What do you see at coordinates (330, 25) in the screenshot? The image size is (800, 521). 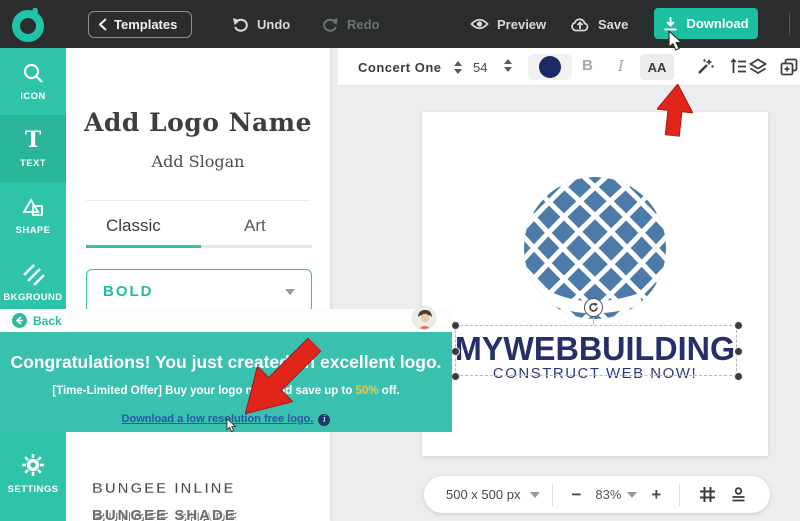 I see `redo-icon` at bounding box center [330, 25].